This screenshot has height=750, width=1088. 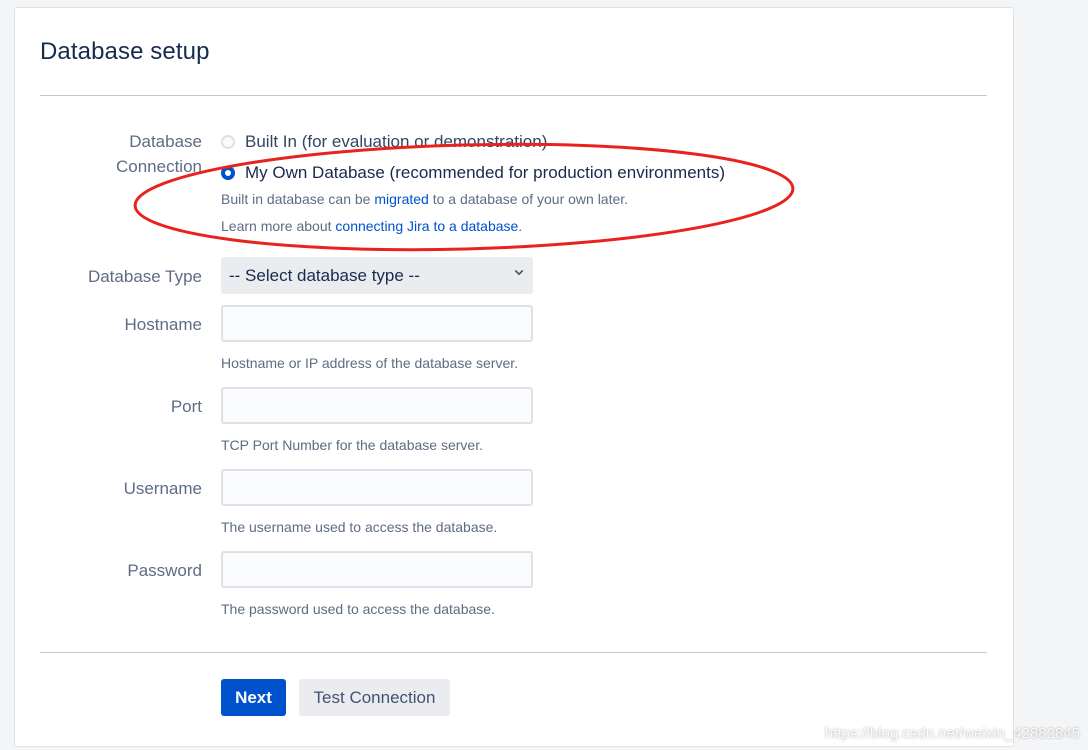 I want to click on chevron-down-icon, so click(x=519, y=272).